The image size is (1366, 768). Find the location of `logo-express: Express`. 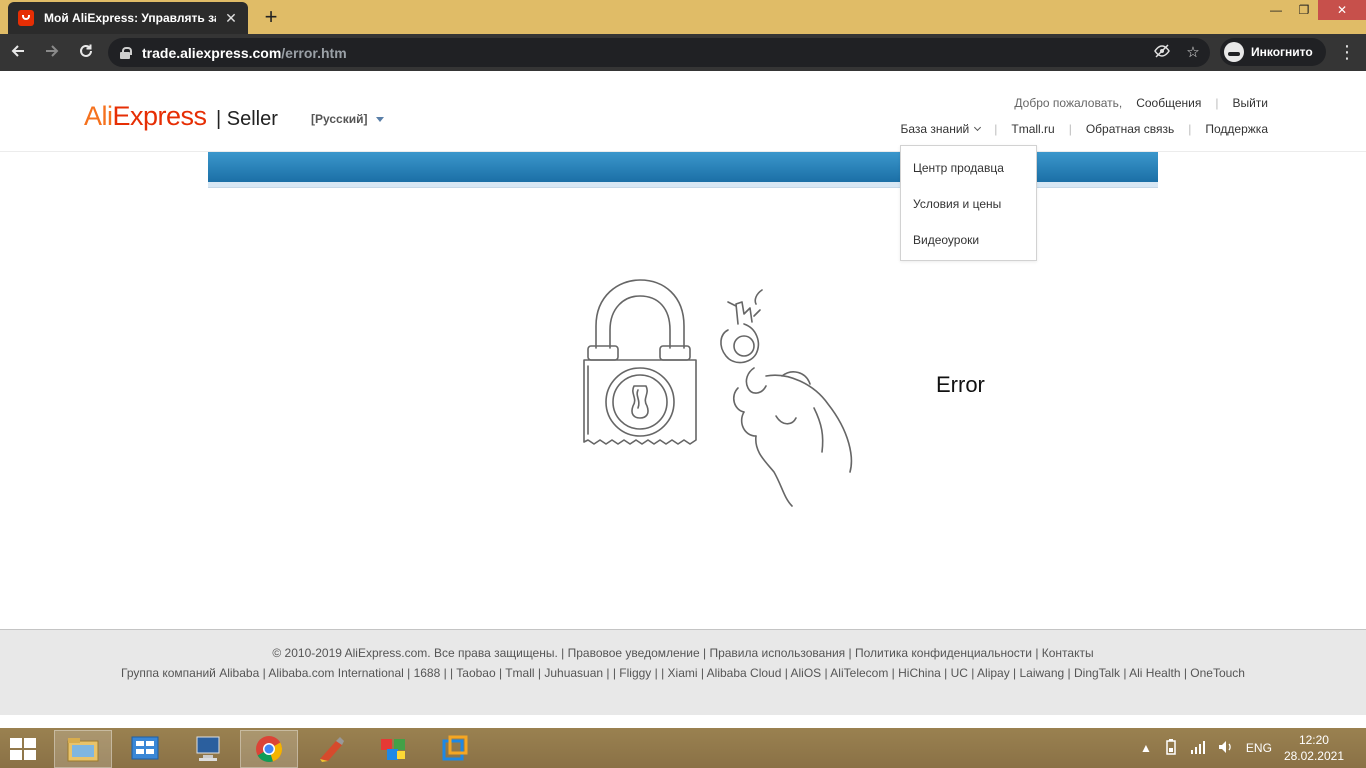

logo-express: Express is located at coordinates (160, 116).